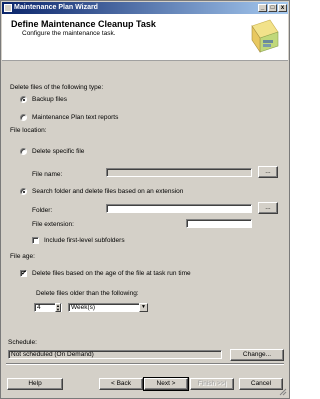 The image size is (320, 399). What do you see at coordinates (108, 307) in the screenshot?
I see `age-unit-select: Week(s)` at bounding box center [108, 307].